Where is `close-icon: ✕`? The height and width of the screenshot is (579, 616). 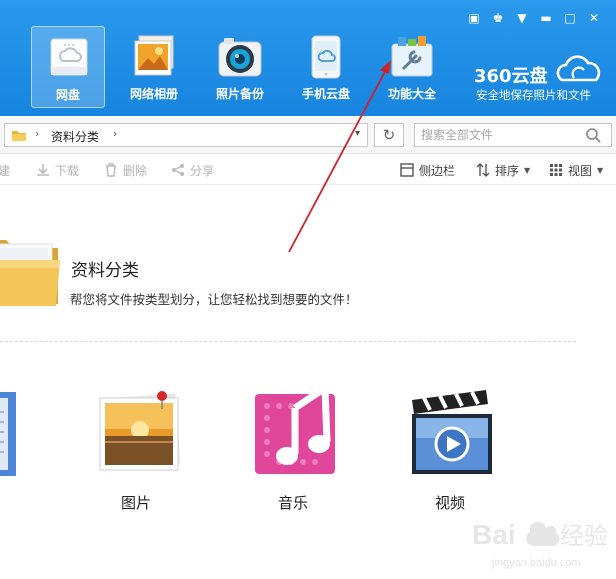
close-icon: ✕ is located at coordinates (594, 18).